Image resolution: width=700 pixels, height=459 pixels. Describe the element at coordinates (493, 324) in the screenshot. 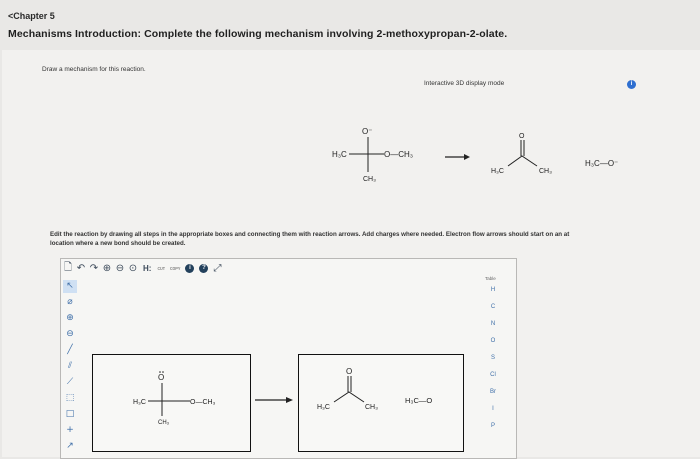

I see `element-n-button: N` at that location.